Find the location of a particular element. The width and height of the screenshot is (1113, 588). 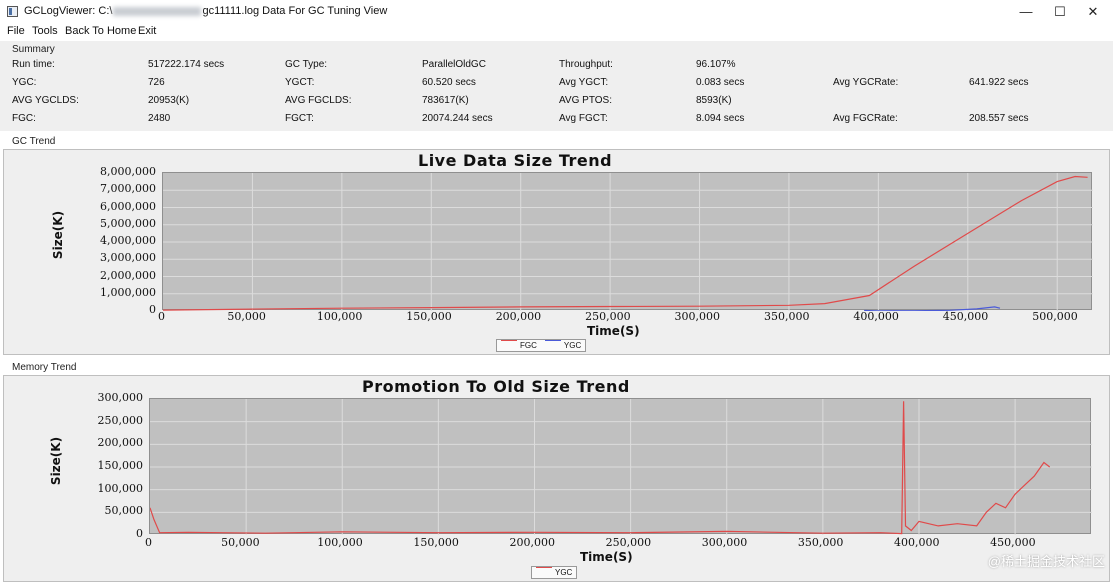

maximize-button: ☐ is located at coordinates (1060, 12).